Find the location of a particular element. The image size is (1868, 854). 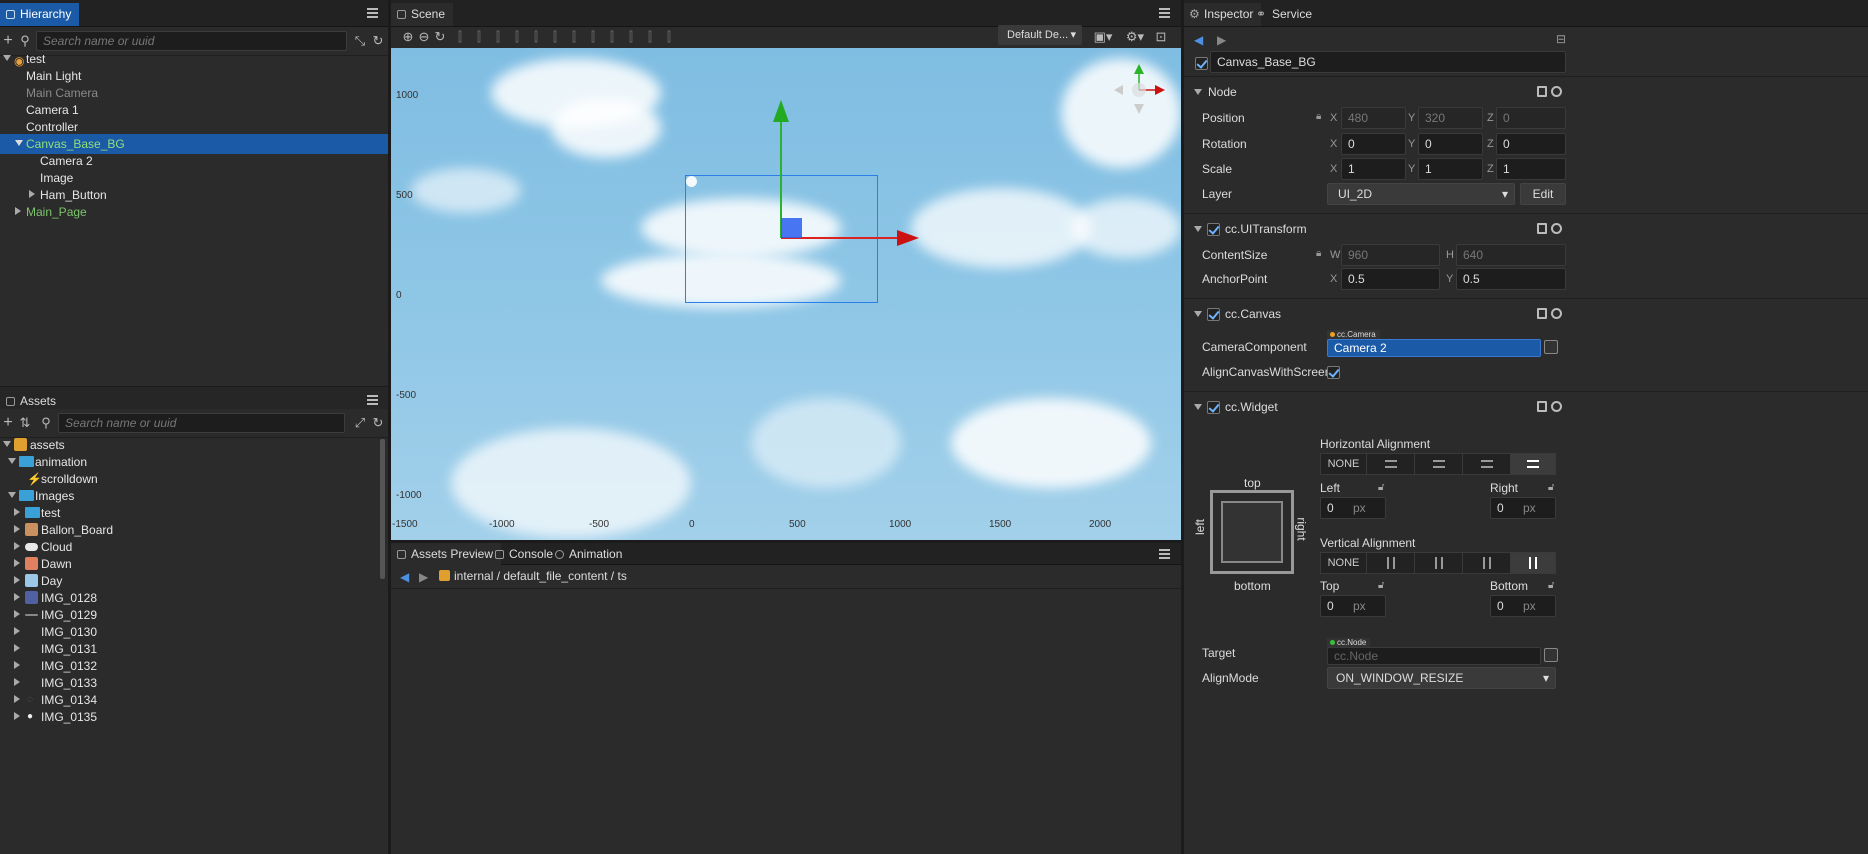

distribute-hcenter-icon: ⫿ is located at coordinates (650, 37).